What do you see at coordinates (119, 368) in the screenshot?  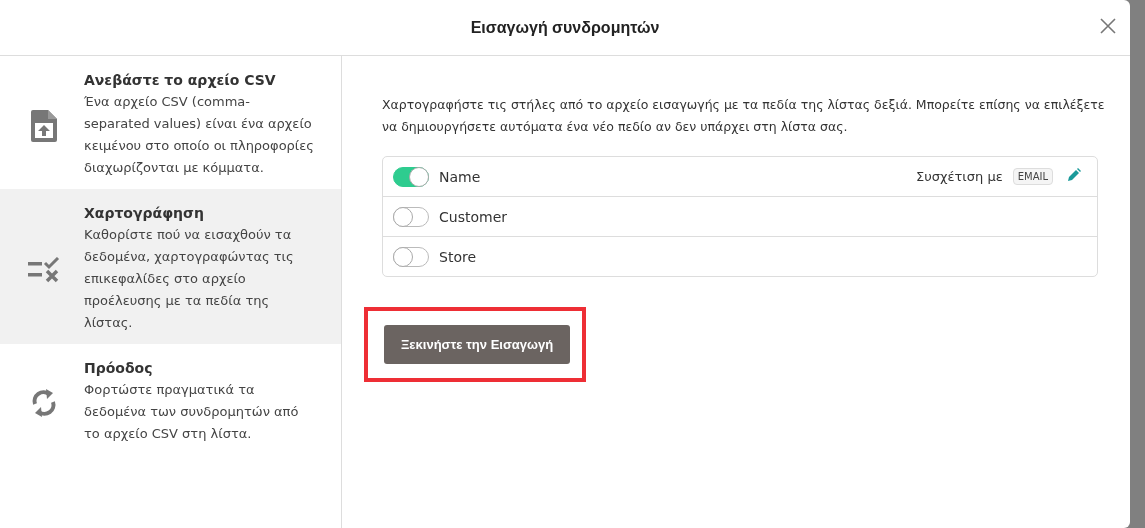 I see `step-title: Πρόοδος` at bounding box center [119, 368].